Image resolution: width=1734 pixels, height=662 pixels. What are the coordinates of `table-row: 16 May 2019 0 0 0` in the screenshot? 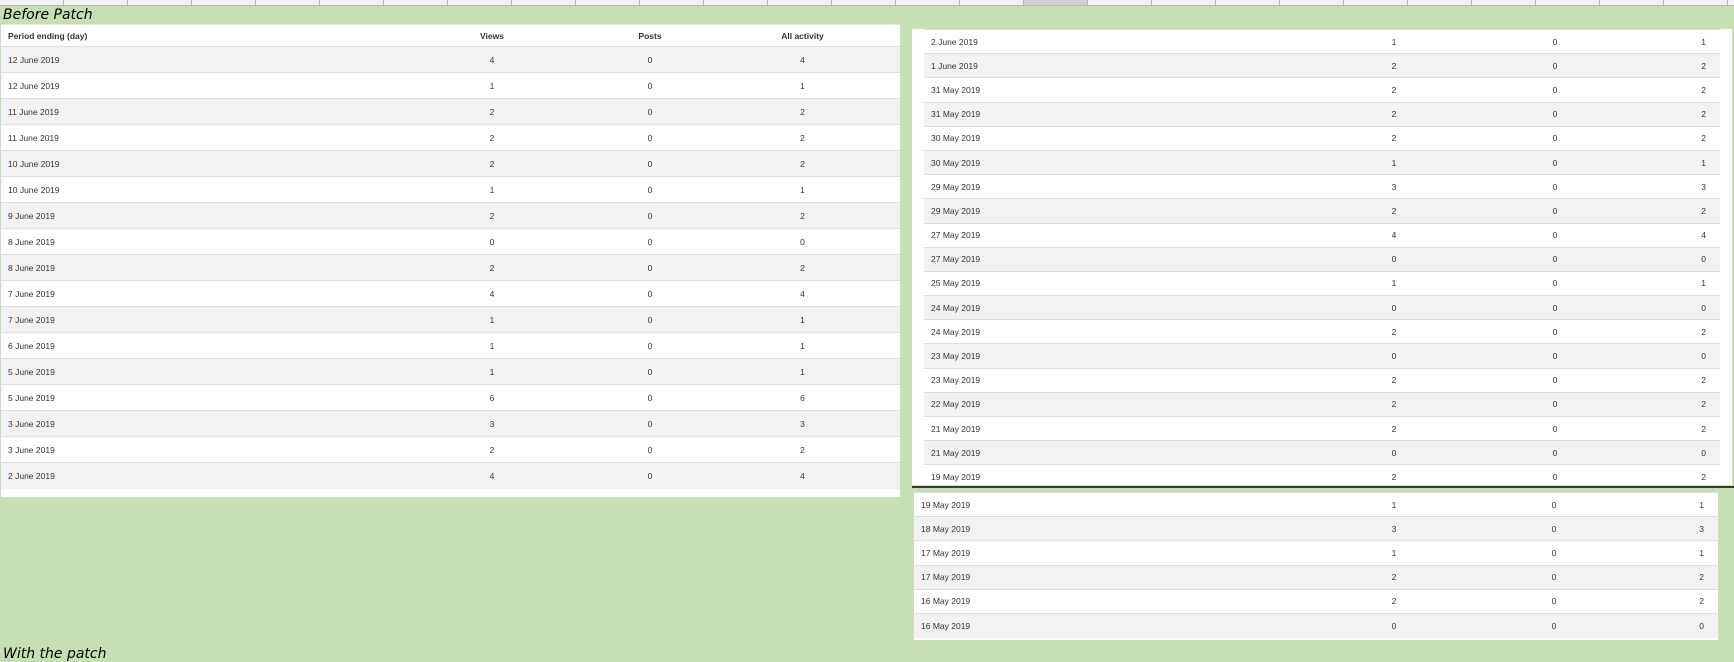 It's located at (1316, 625).